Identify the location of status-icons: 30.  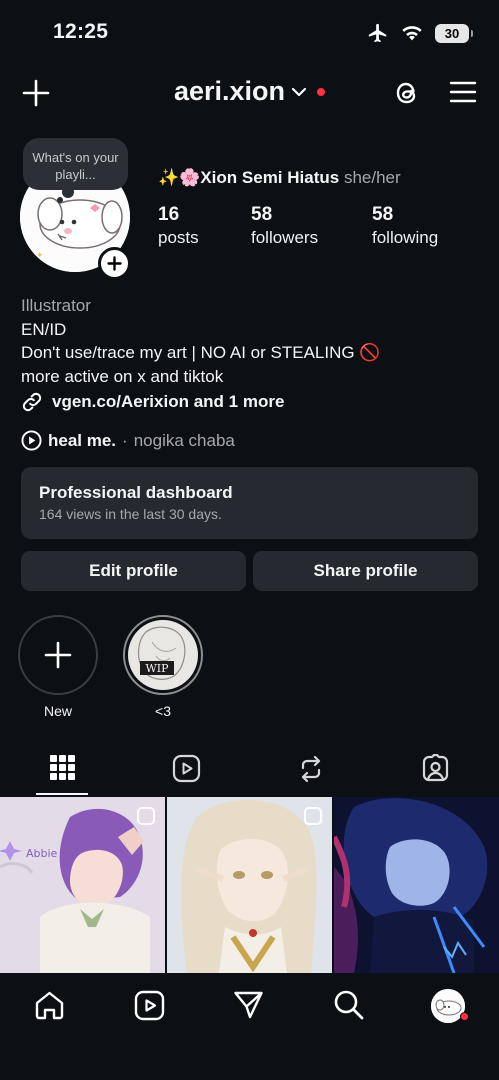
(420, 33).